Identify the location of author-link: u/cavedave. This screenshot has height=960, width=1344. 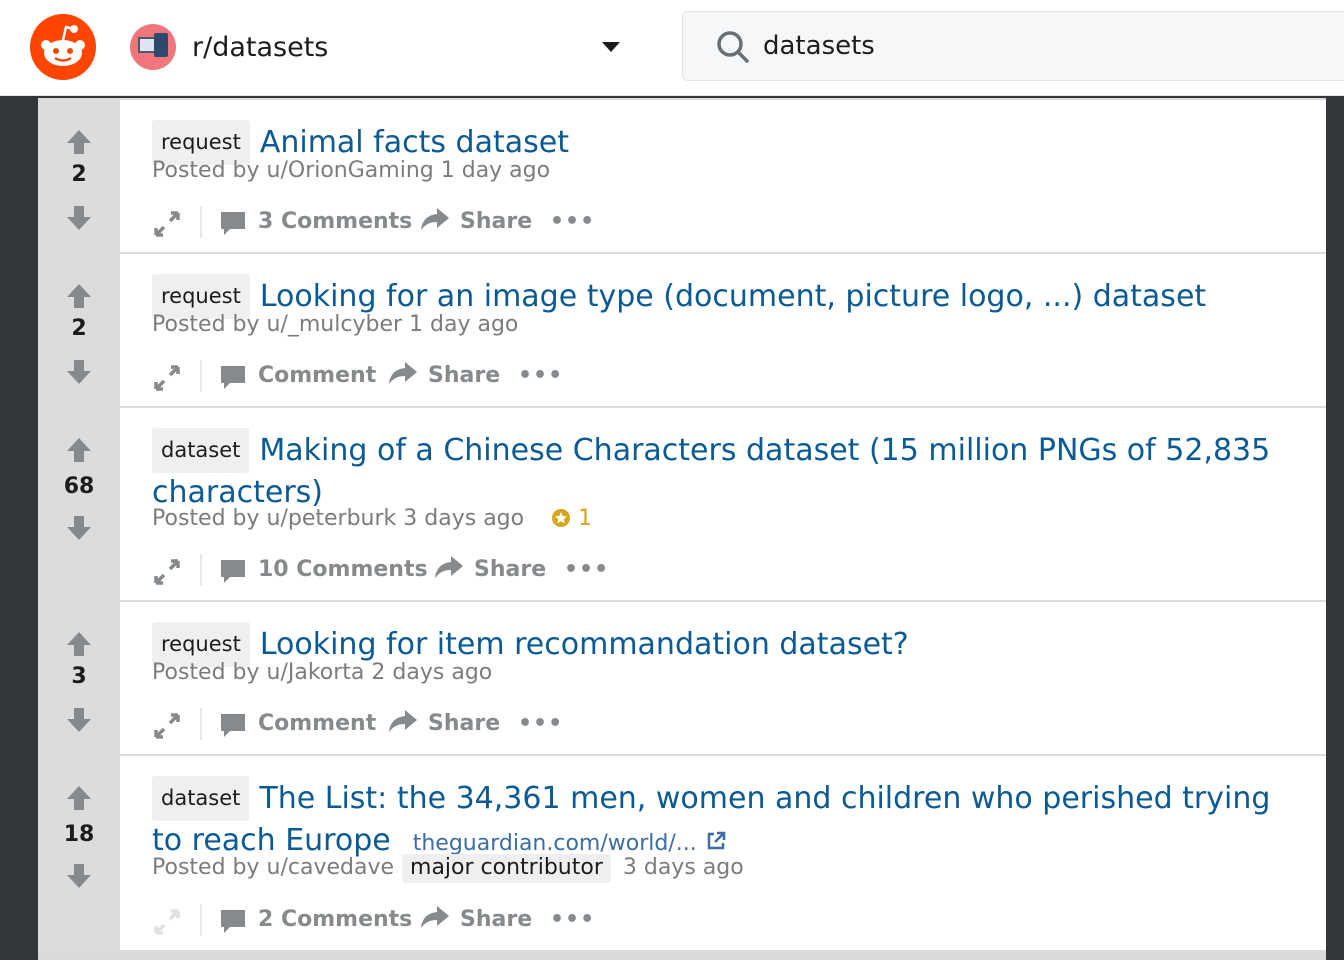
(331, 867).